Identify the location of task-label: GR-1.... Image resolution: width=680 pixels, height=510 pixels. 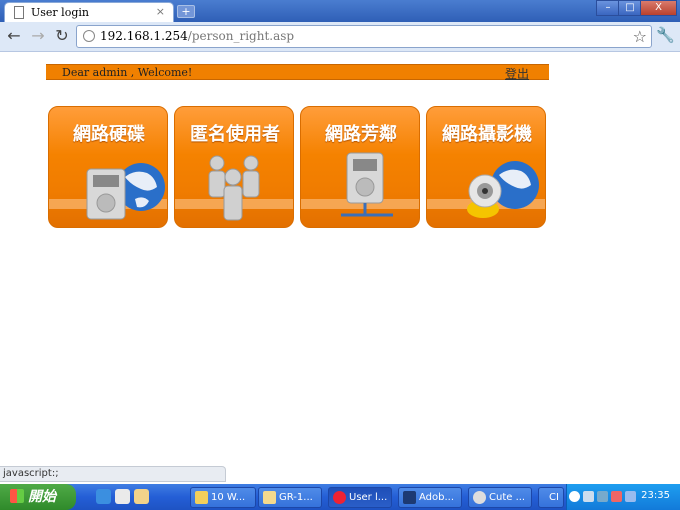
(296, 497).